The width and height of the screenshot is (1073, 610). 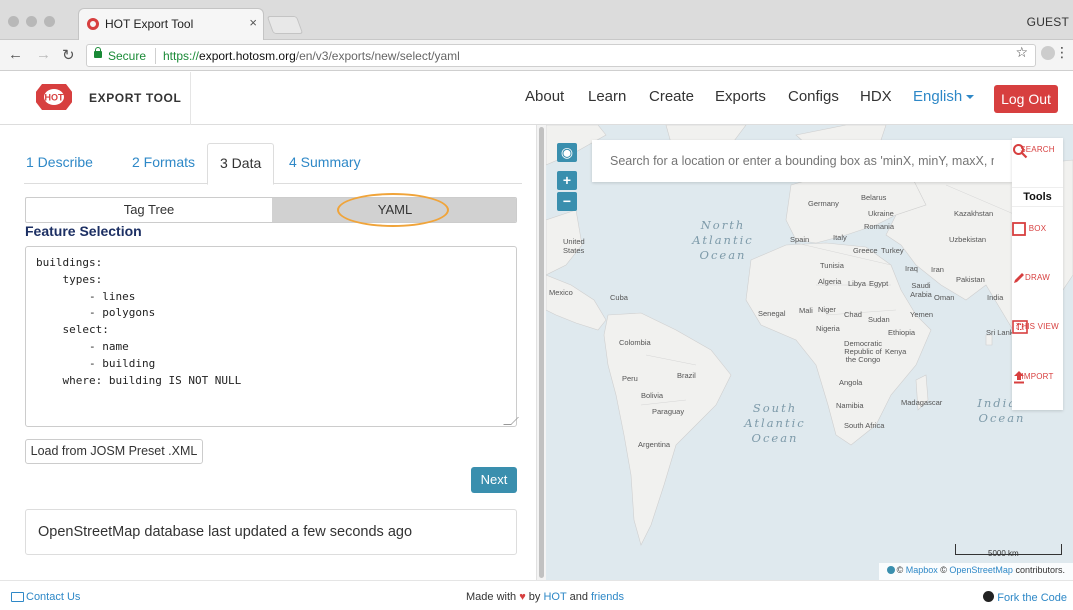 What do you see at coordinates (823, 203) in the screenshot?
I see `map-label-germany: Germany` at bounding box center [823, 203].